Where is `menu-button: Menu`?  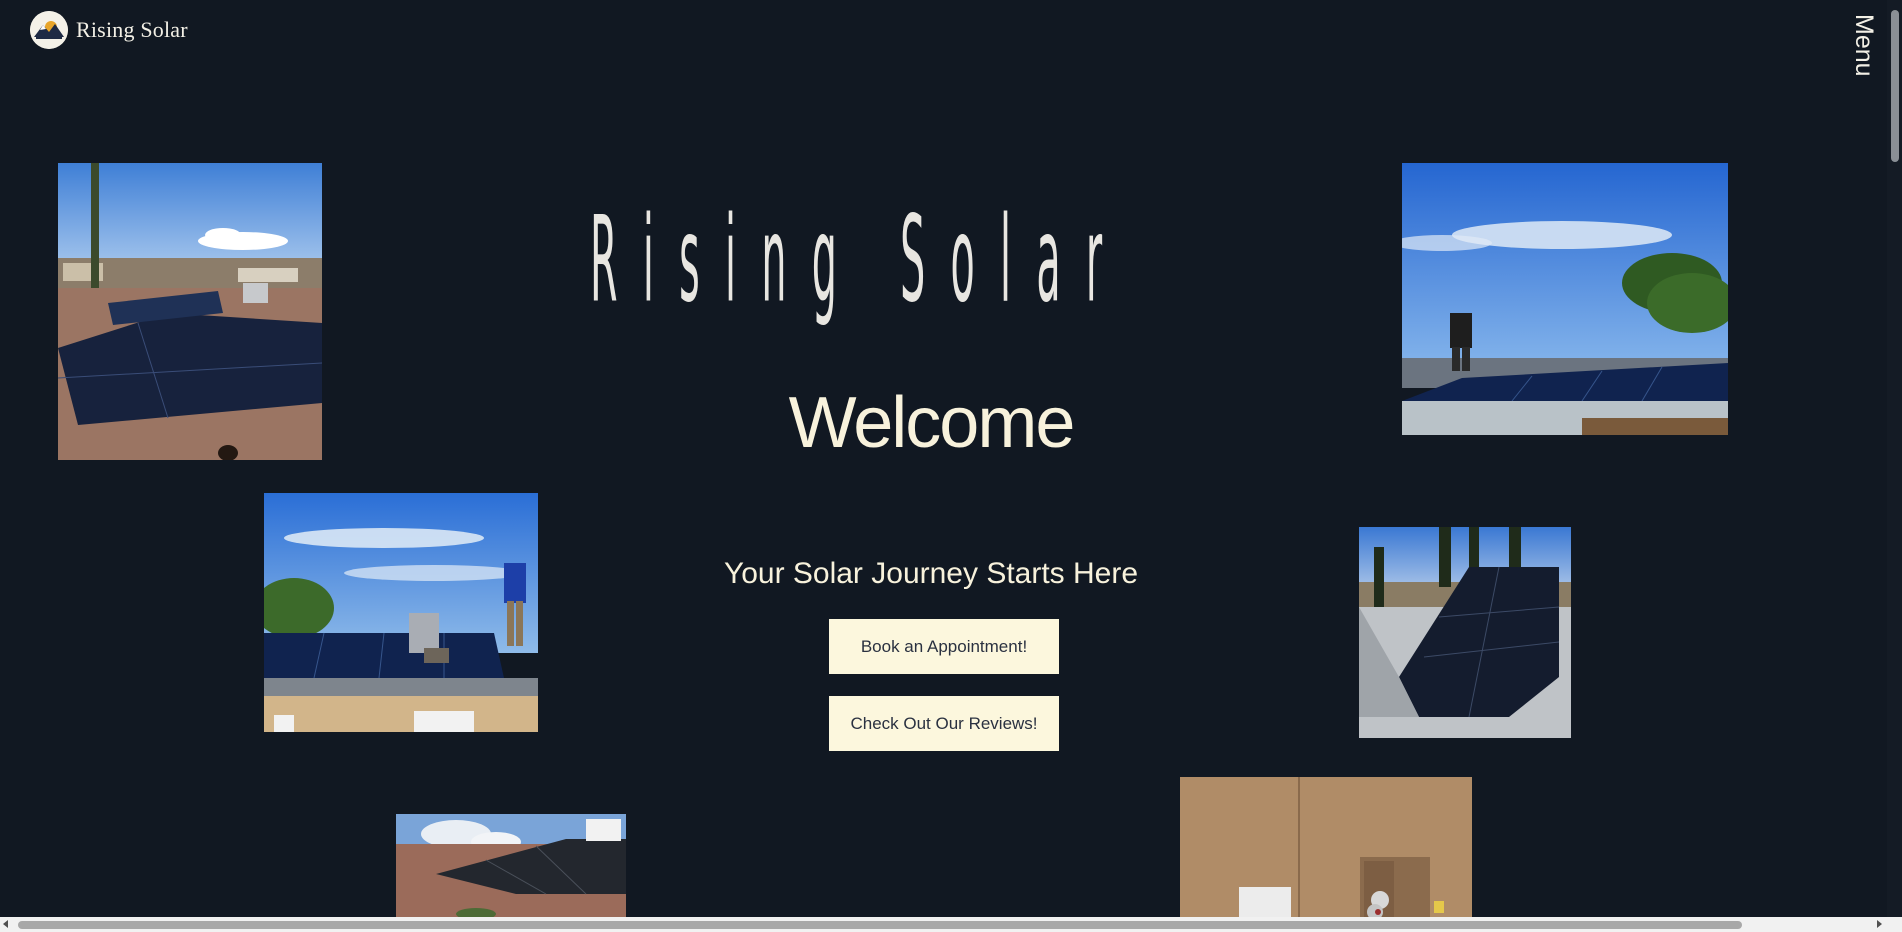
menu-button: Menu is located at coordinates (1865, 49).